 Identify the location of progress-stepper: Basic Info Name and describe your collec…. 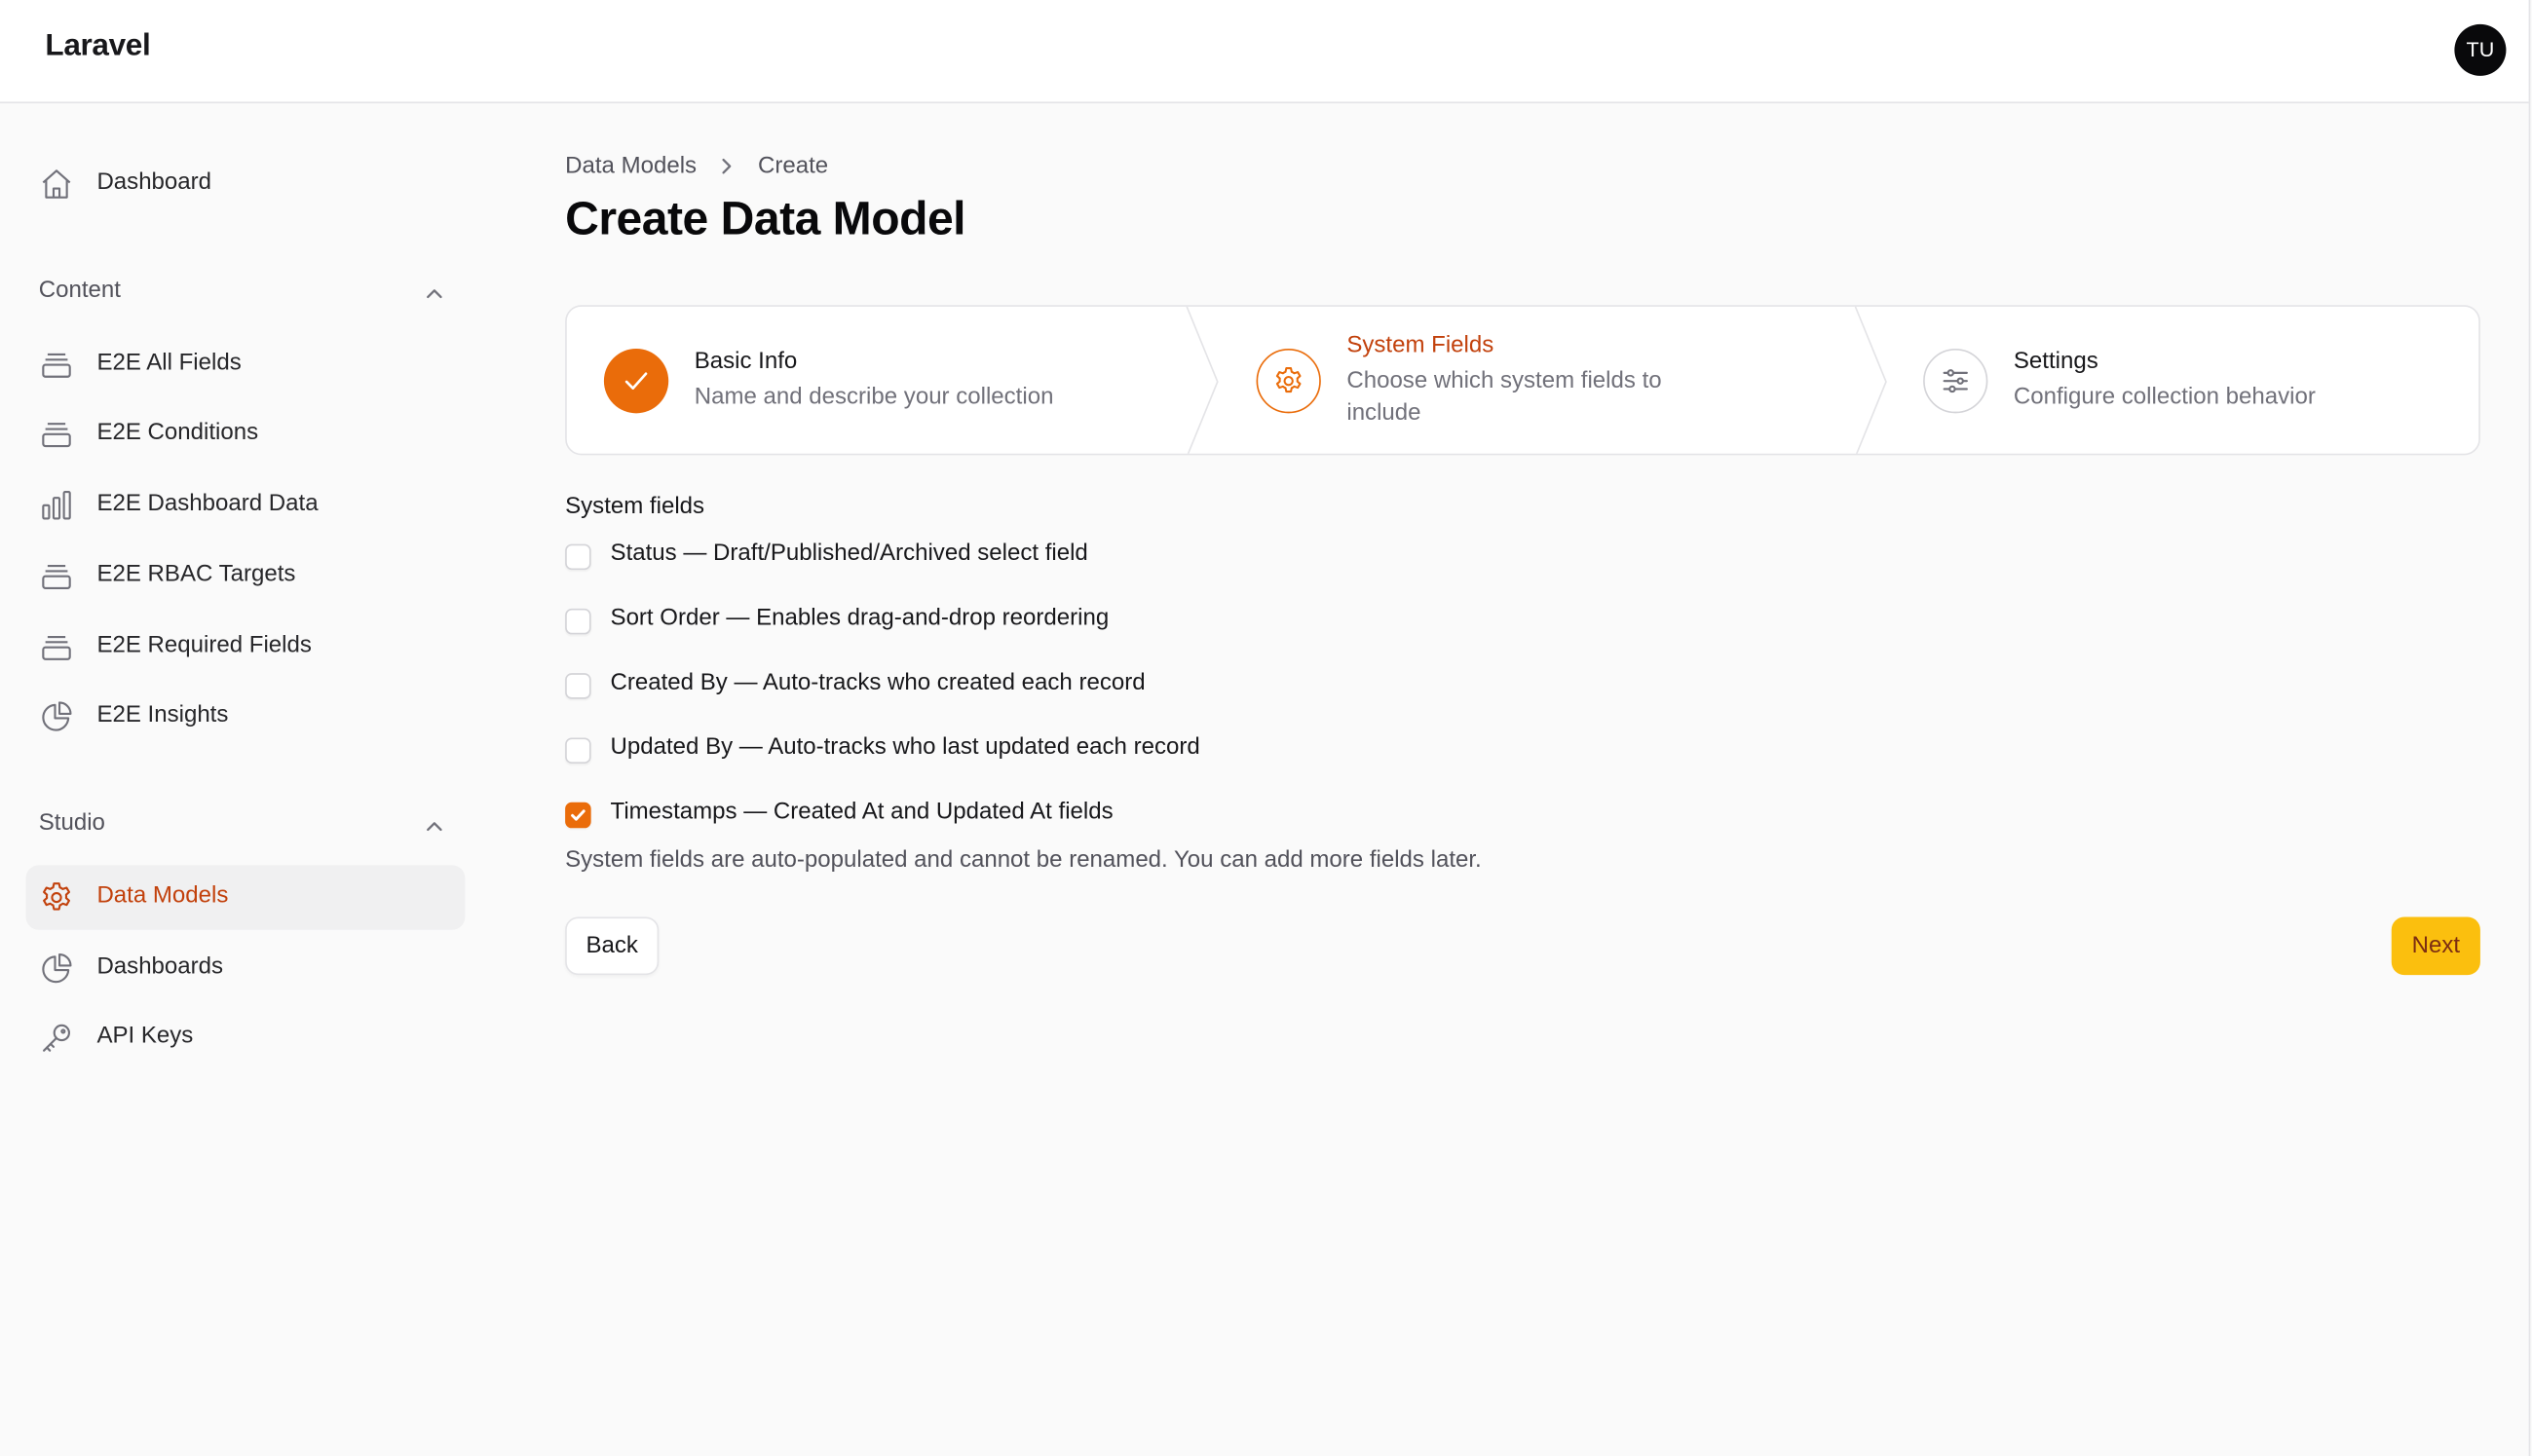
(1522, 380).